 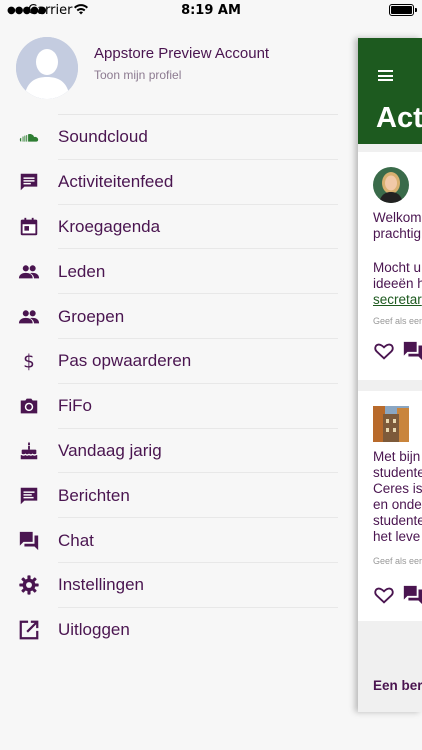 I want to click on battery-icon, so click(x=403, y=10).